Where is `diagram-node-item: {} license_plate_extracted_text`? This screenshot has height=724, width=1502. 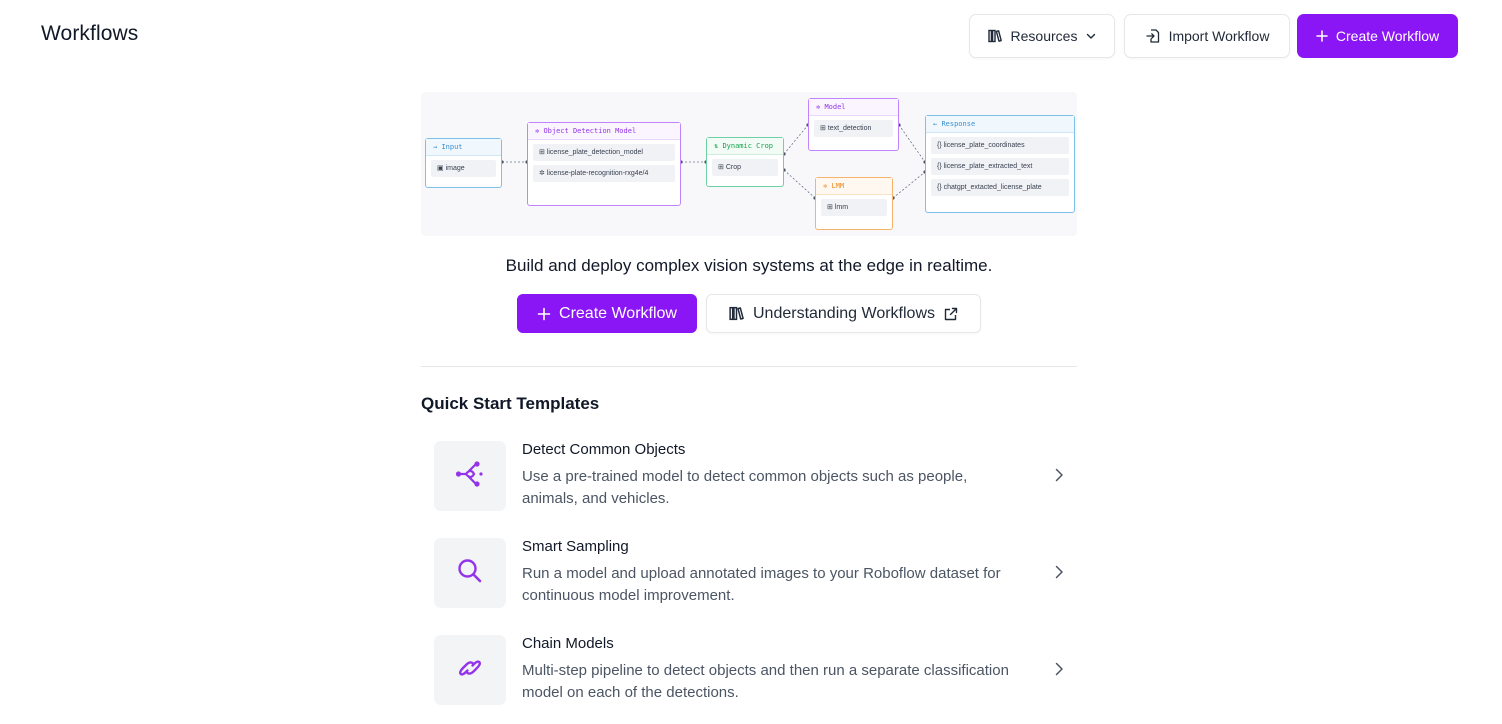
diagram-node-item: {} license_plate_extracted_text is located at coordinates (1000, 167).